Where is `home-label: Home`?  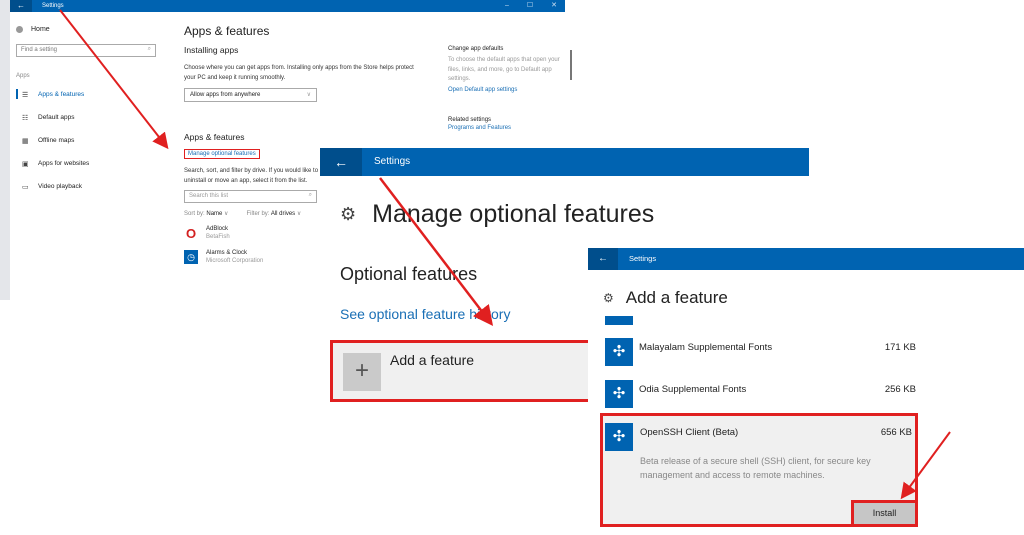 home-label: Home is located at coordinates (40, 29).